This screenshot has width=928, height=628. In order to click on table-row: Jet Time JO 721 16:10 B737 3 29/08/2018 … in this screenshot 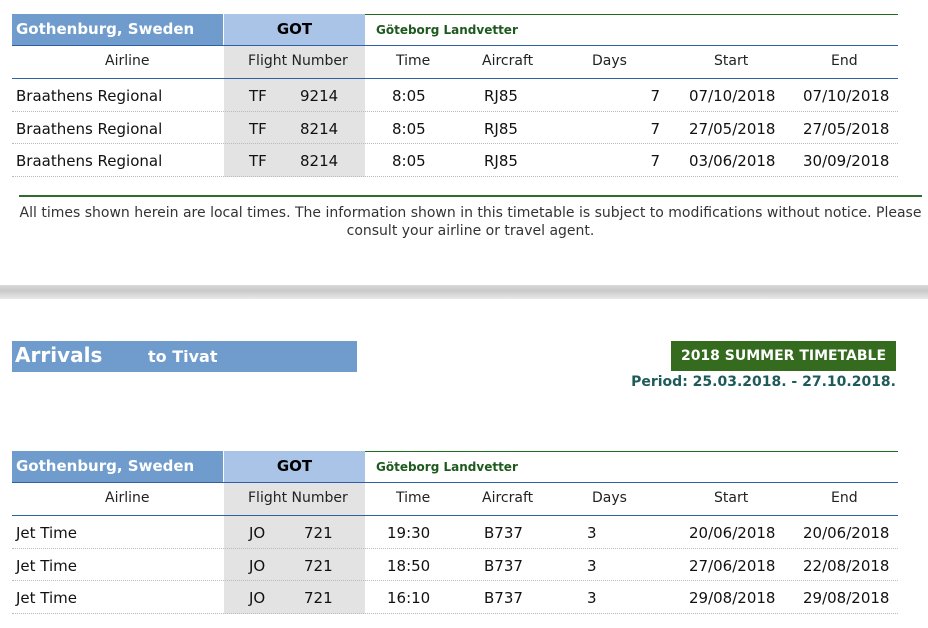, I will do `click(455, 597)`.